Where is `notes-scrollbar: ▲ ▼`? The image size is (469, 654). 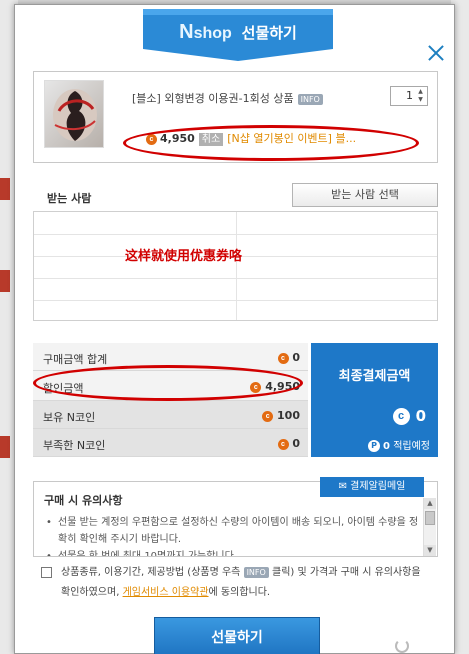
notes-scrollbar: ▲ ▼ is located at coordinates (429, 527).